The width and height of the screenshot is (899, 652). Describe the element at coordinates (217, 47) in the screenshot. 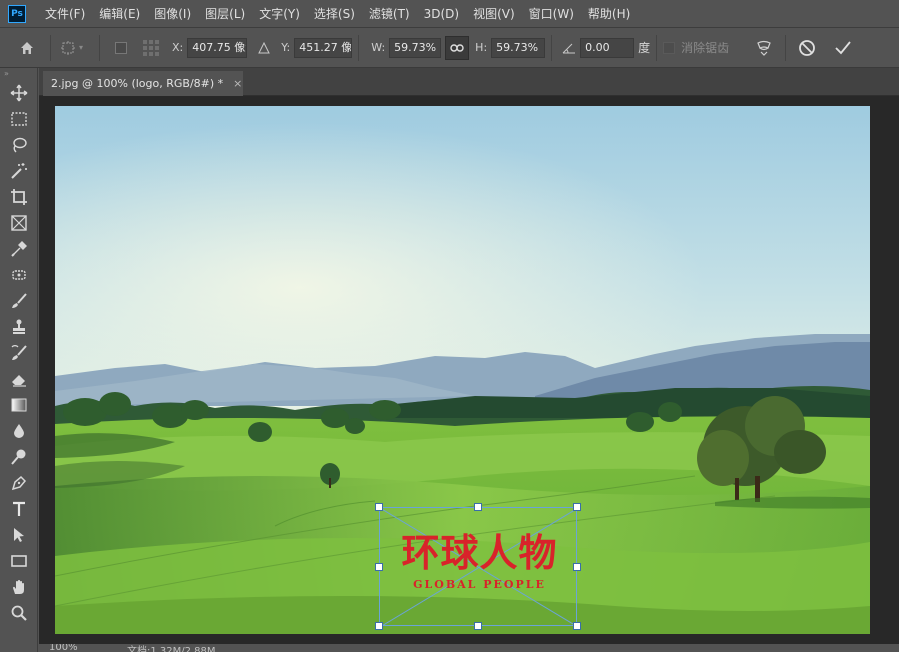

I see `x-position-field: 407.75 像素` at that location.